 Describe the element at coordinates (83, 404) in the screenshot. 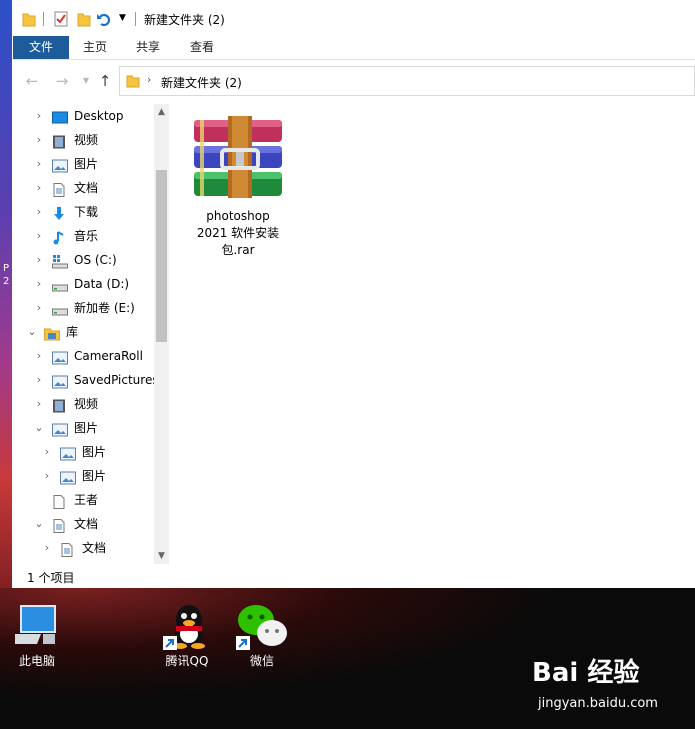

I see `nav-item-library-videos: › 视频` at that location.